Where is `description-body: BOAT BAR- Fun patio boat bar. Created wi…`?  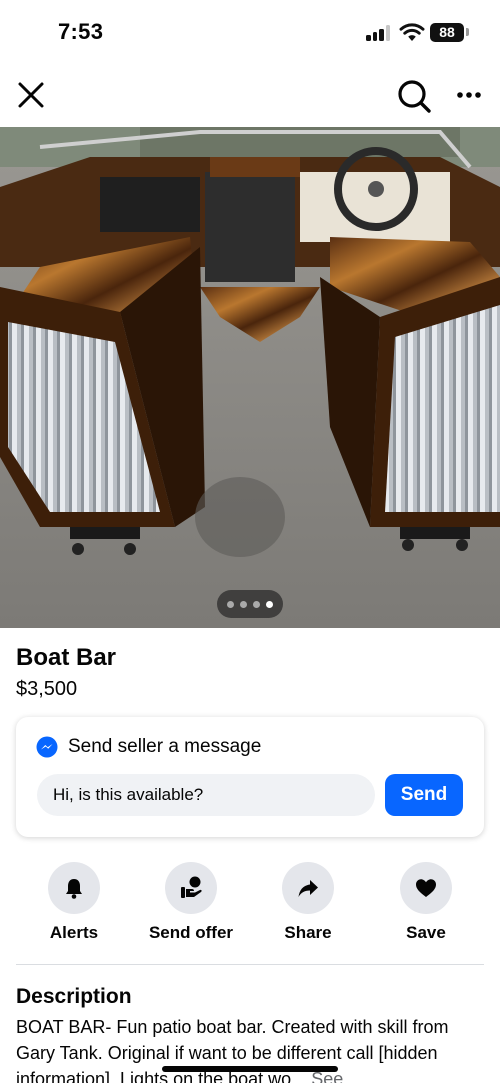
description-body: BOAT BAR- Fun patio boat bar. Created wi… is located at coordinates (232, 1050).